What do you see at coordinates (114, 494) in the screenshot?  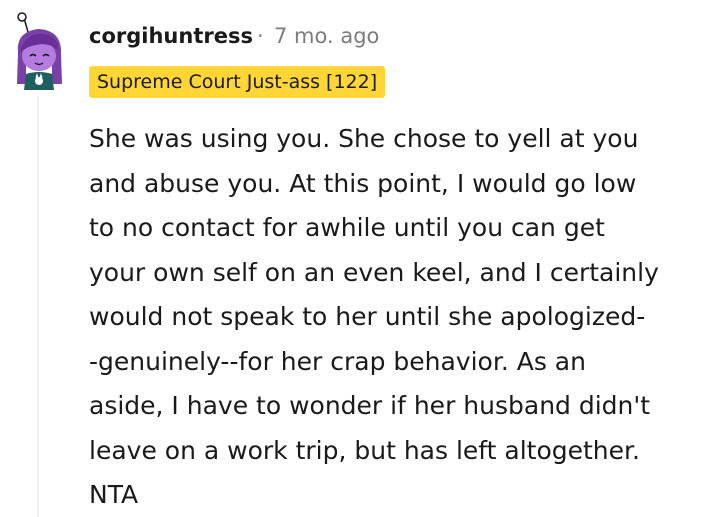 I see `comment-body-line: NTA` at bounding box center [114, 494].